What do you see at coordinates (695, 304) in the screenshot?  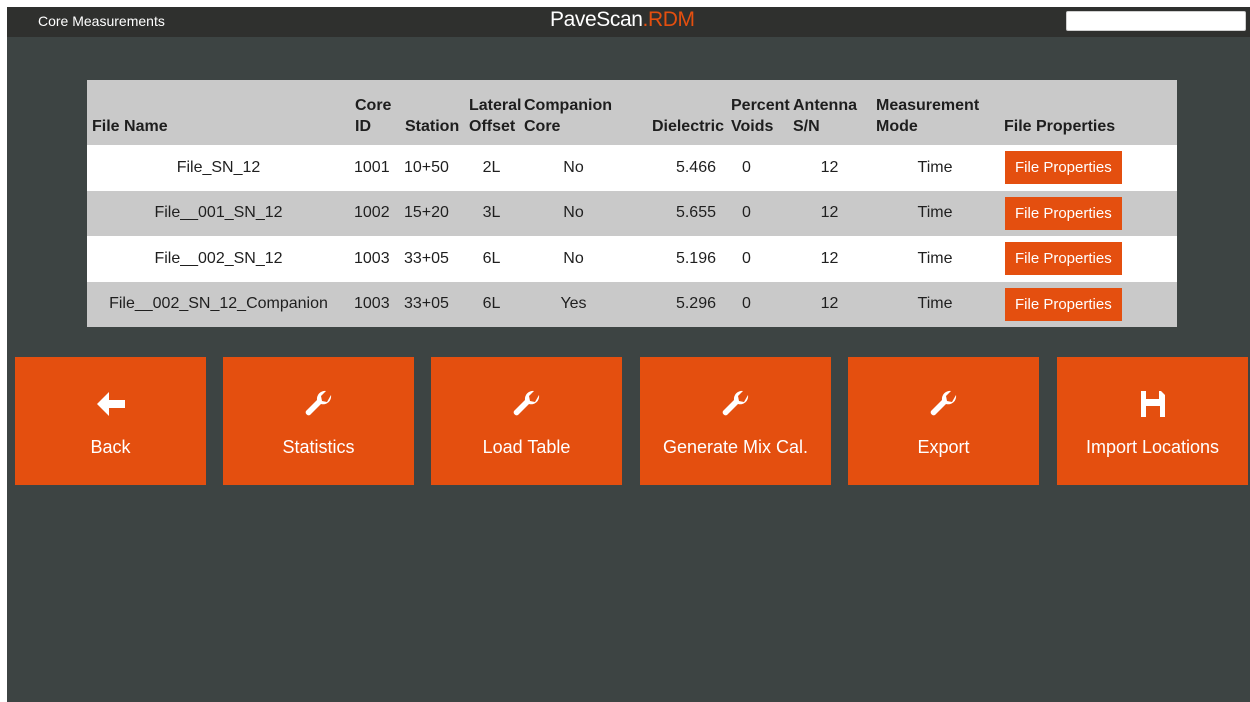 I see `cell-dielectric: 5.296` at bounding box center [695, 304].